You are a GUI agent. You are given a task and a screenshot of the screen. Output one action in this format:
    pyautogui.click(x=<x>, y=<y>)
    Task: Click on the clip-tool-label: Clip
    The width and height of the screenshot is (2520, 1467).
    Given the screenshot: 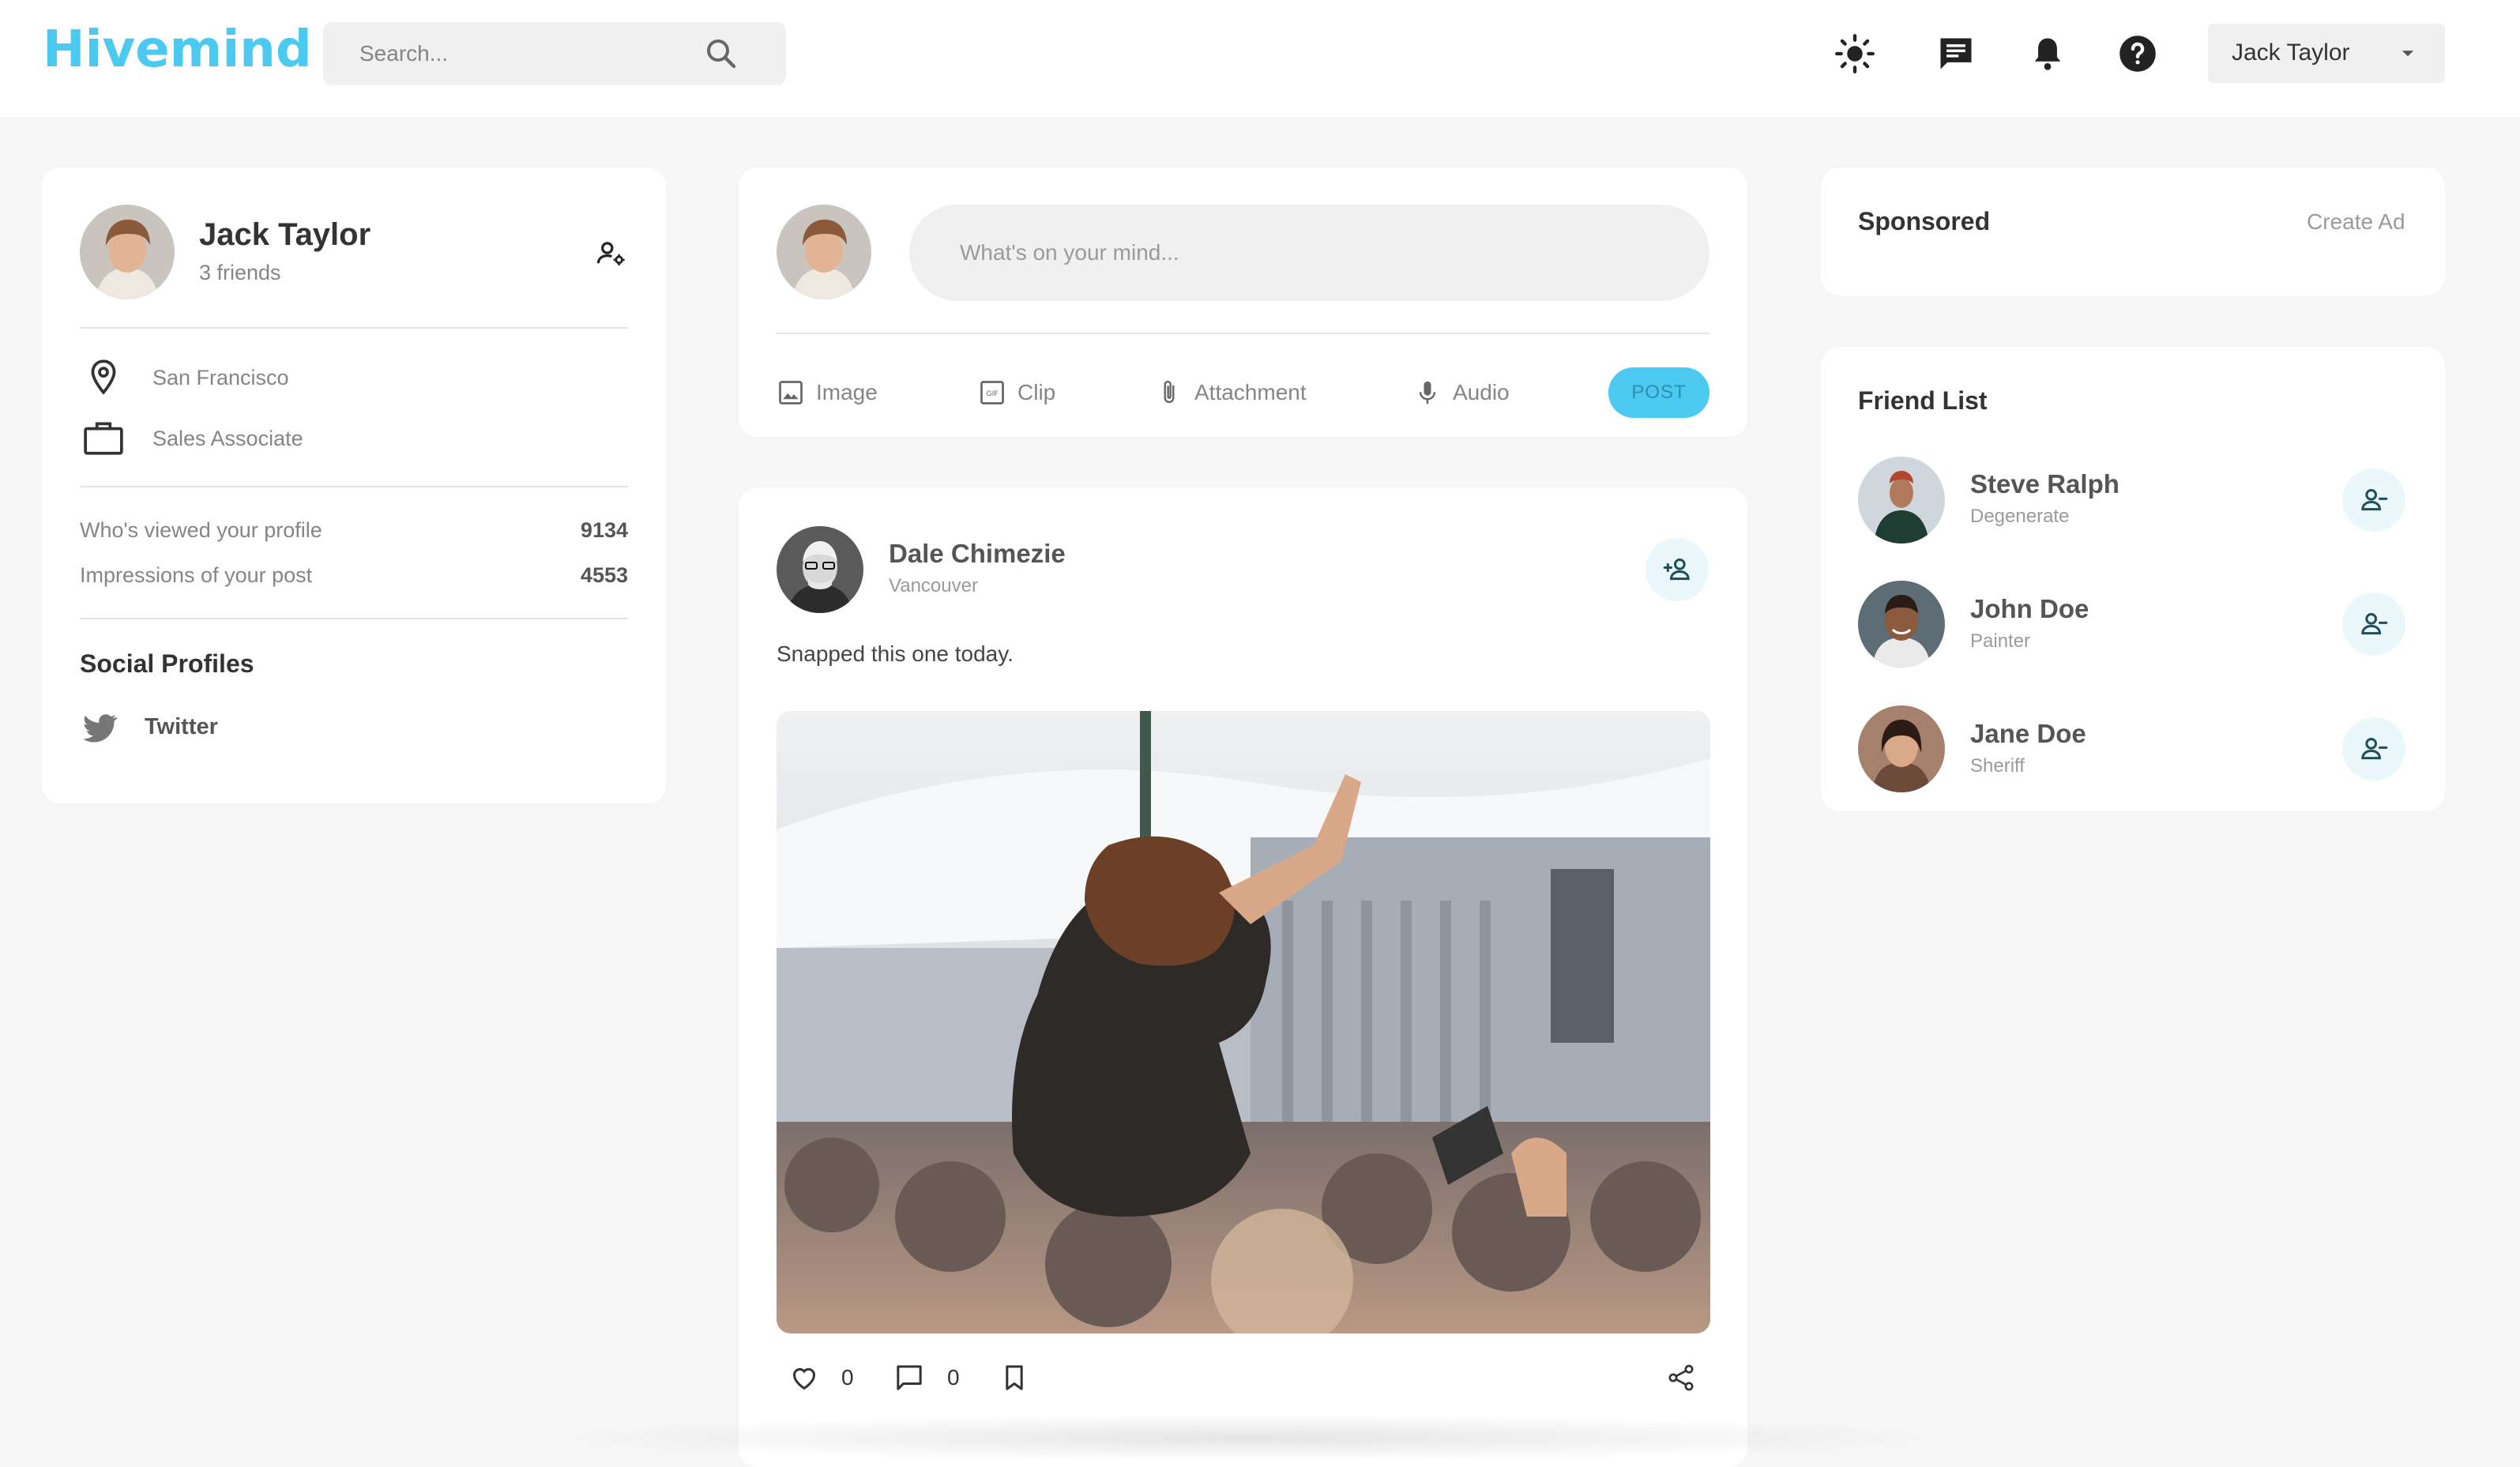 What is the action you would take?
    pyautogui.click(x=1036, y=392)
    